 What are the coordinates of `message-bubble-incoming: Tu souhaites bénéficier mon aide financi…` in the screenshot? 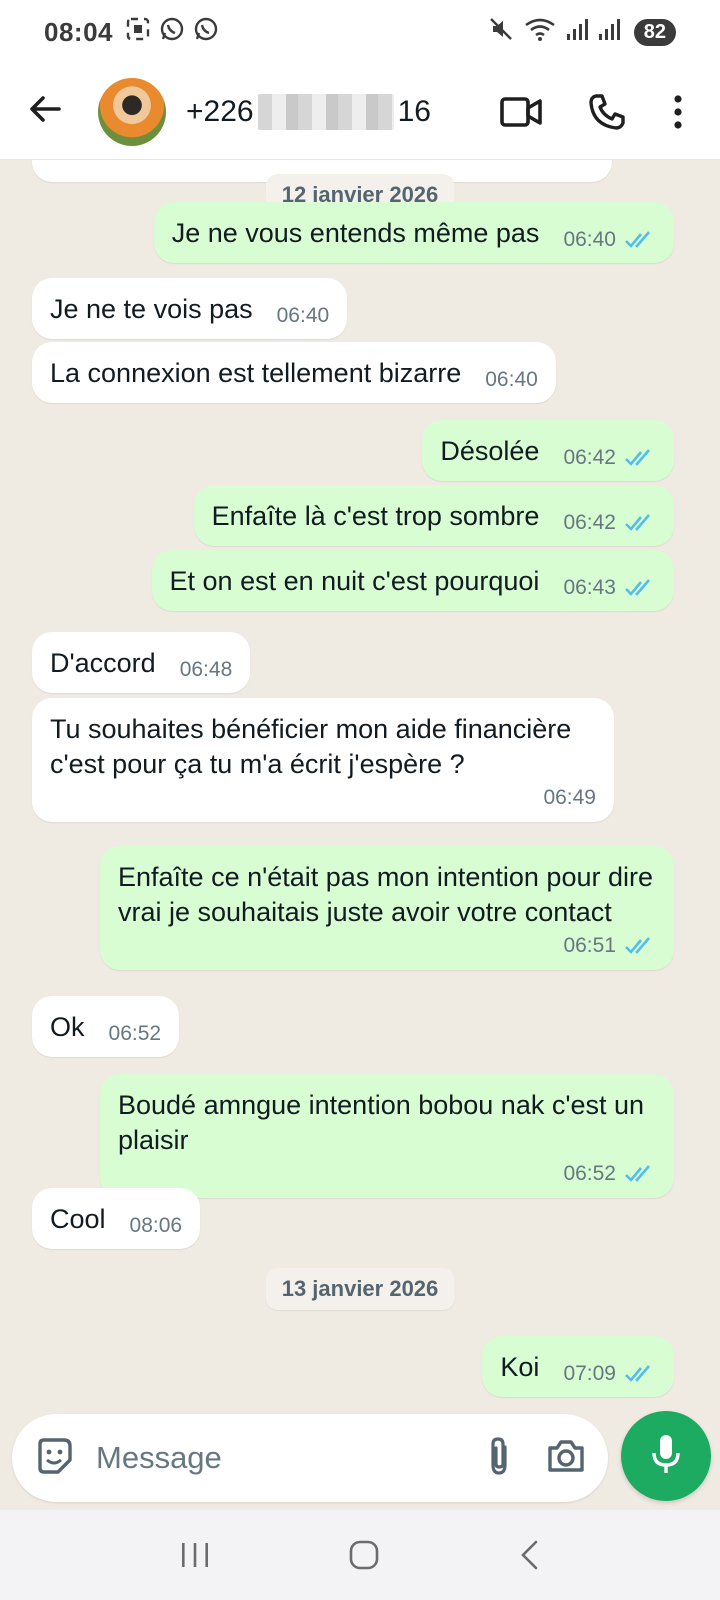 It's located at (323, 760).